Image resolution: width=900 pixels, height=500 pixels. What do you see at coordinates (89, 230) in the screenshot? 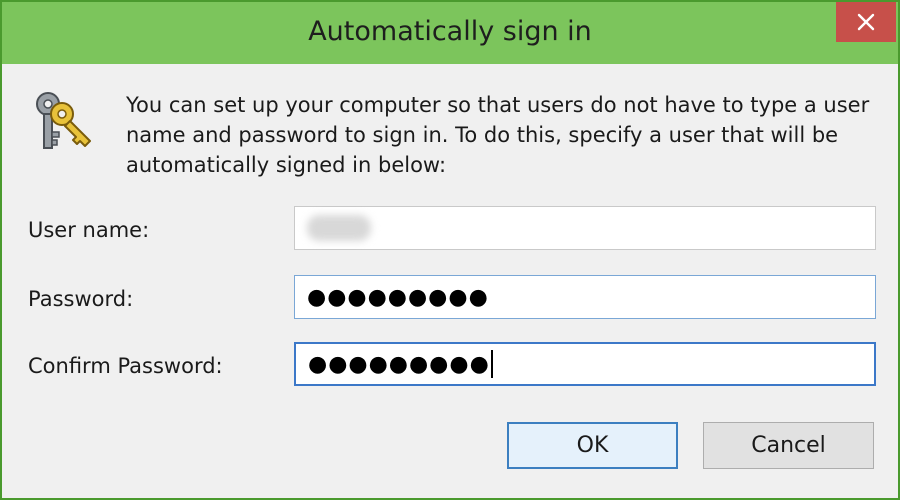
I see `user-name-label: User name:` at bounding box center [89, 230].